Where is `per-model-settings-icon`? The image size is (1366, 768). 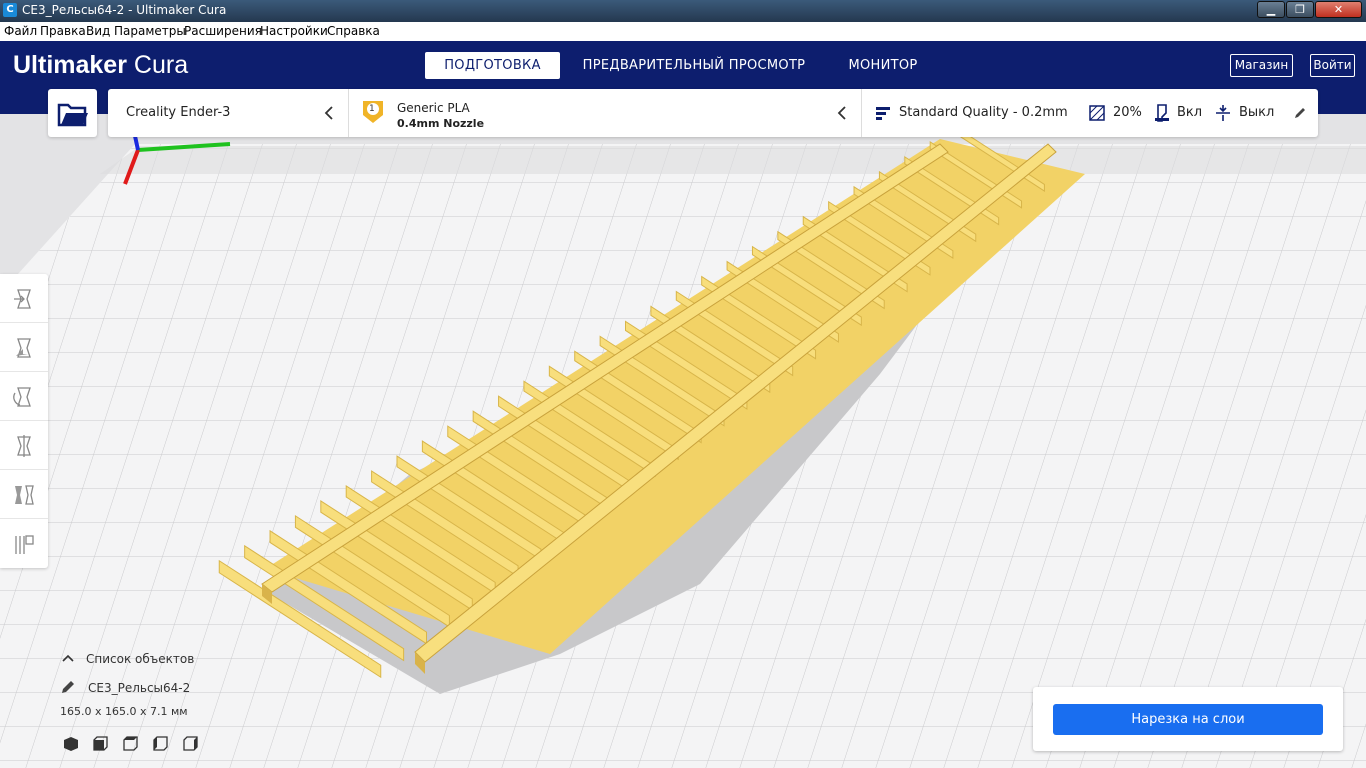 per-model-settings-icon is located at coordinates (24, 495).